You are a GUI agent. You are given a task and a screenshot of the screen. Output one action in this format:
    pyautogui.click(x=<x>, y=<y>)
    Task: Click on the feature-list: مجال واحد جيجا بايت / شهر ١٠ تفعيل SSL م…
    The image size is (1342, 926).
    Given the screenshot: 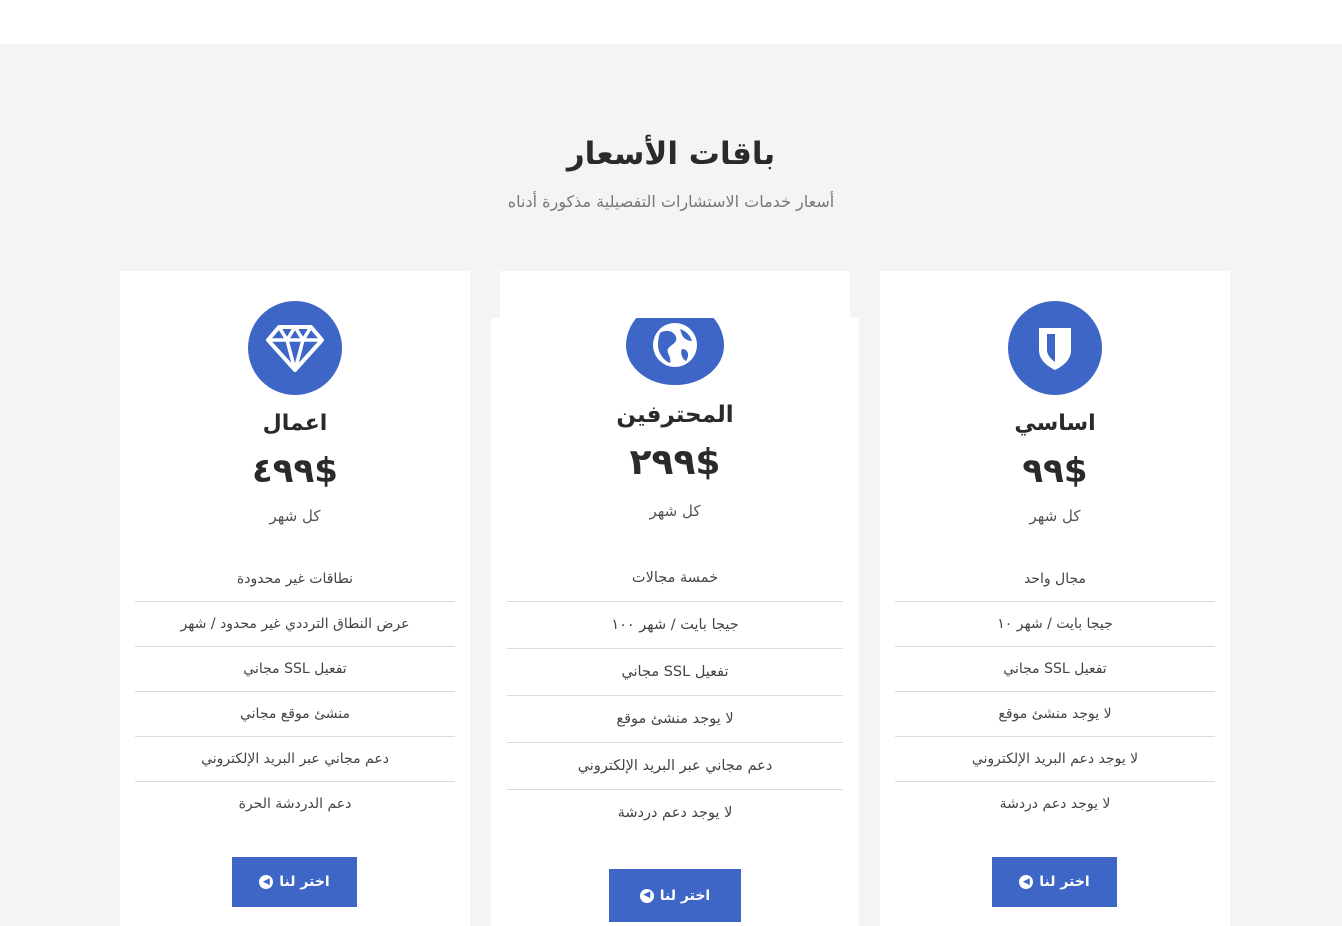 What is the action you would take?
    pyautogui.click(x=1055, y=692)
    